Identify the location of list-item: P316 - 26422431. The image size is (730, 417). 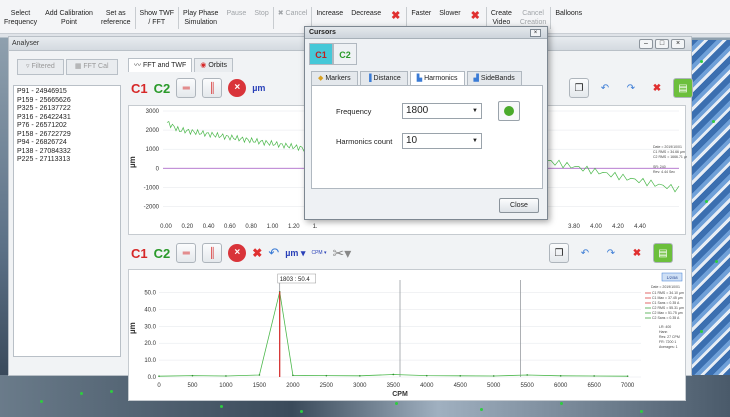
(67, 118).